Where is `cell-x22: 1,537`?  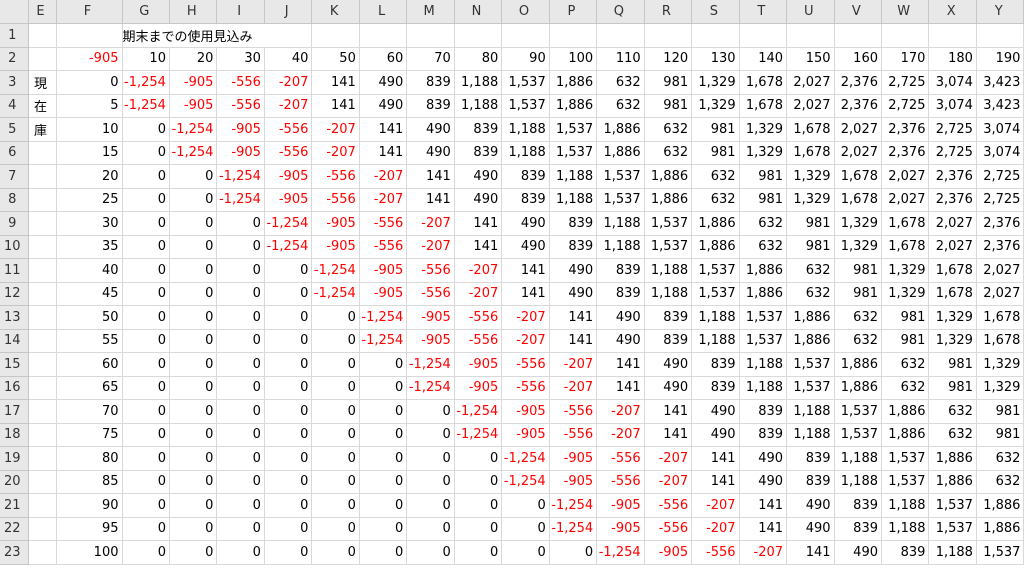
cell-x22: 1,537 is located at coordinates (952, 528).